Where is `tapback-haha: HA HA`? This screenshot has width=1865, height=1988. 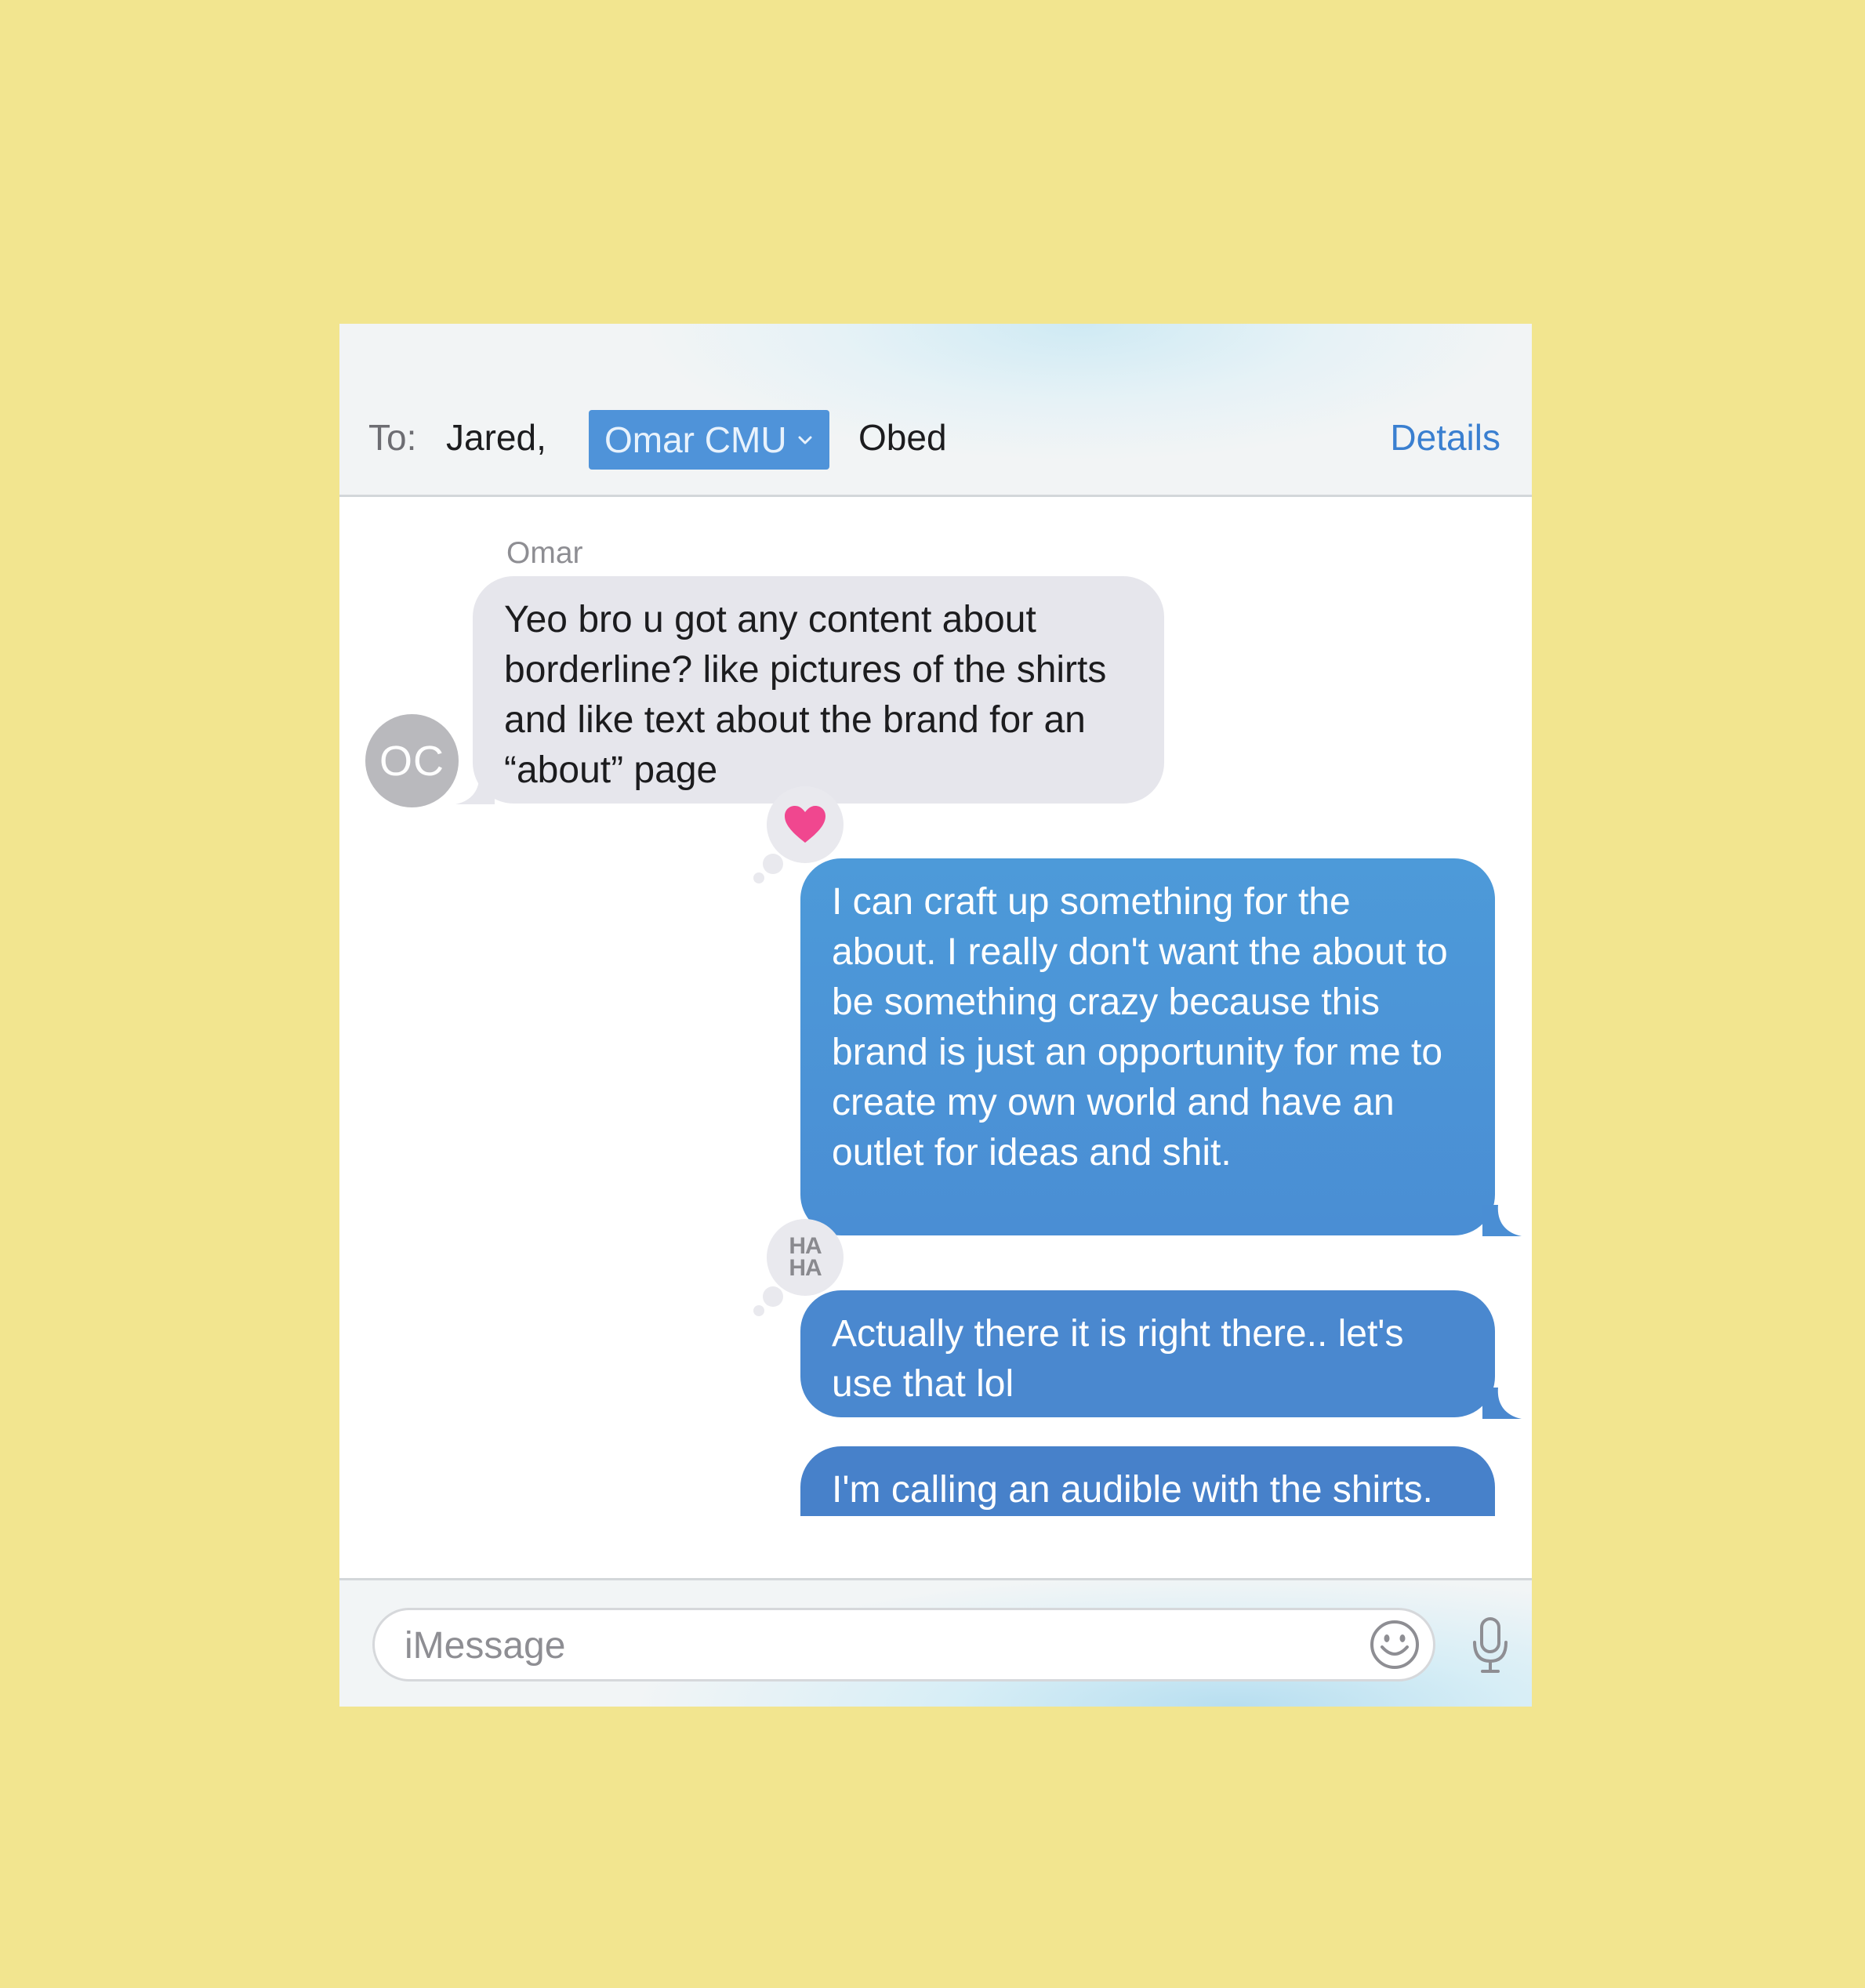
tapback-haha: HA HA is located at coordinates (805, 1257).